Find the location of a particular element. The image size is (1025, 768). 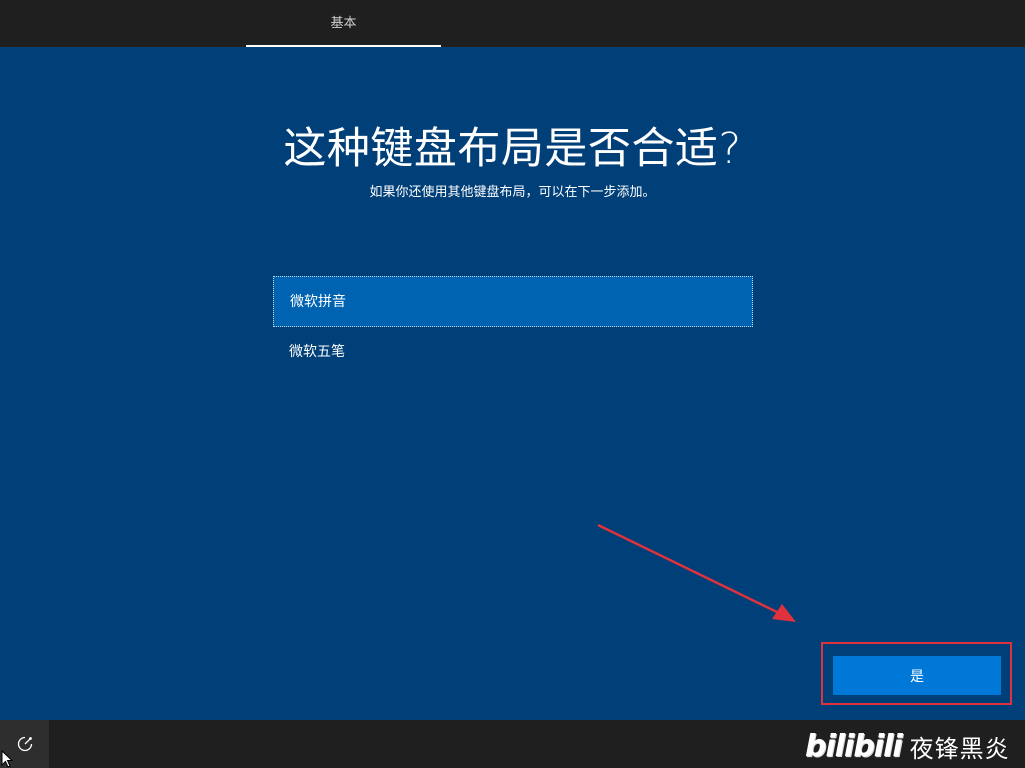

tab-basic-label: 基本 is located at coordinates (343, 23).